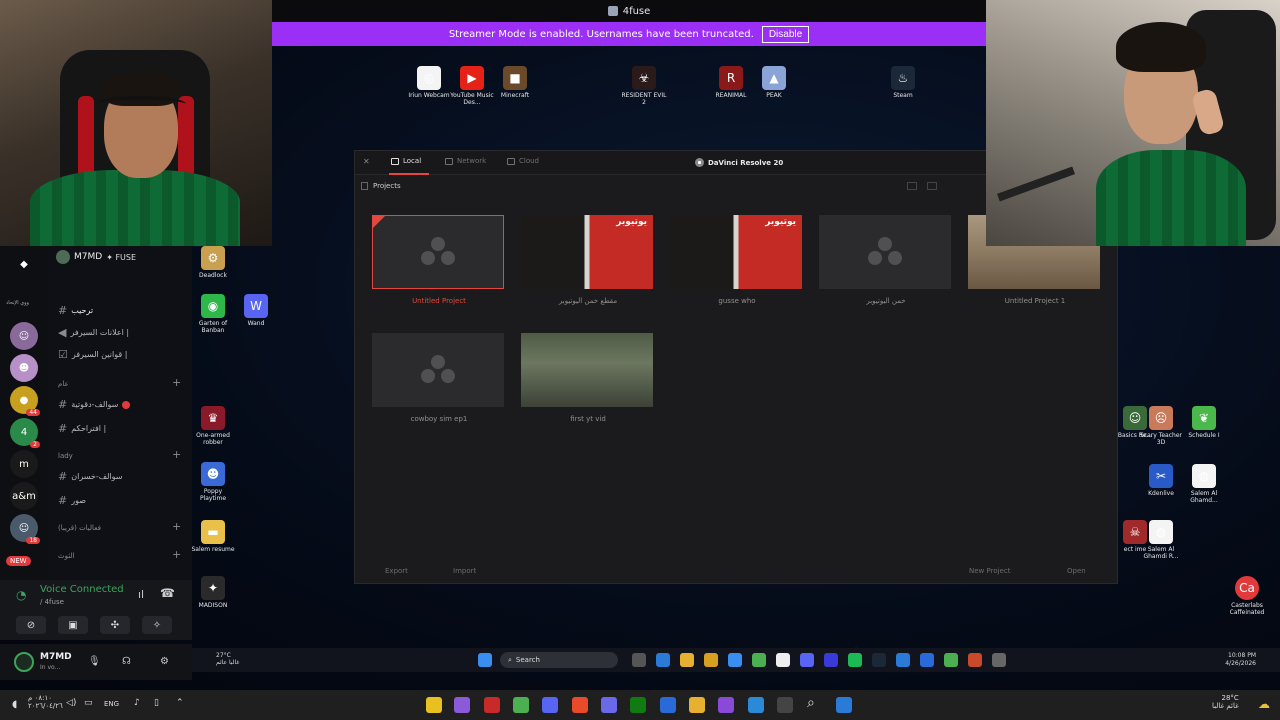 Image resolution: width=1280 pixels, height=720 pixels. Describe the element at coordinates (256, 310) in the screenshot. I see `desktop-icon: W Wand` at that location.